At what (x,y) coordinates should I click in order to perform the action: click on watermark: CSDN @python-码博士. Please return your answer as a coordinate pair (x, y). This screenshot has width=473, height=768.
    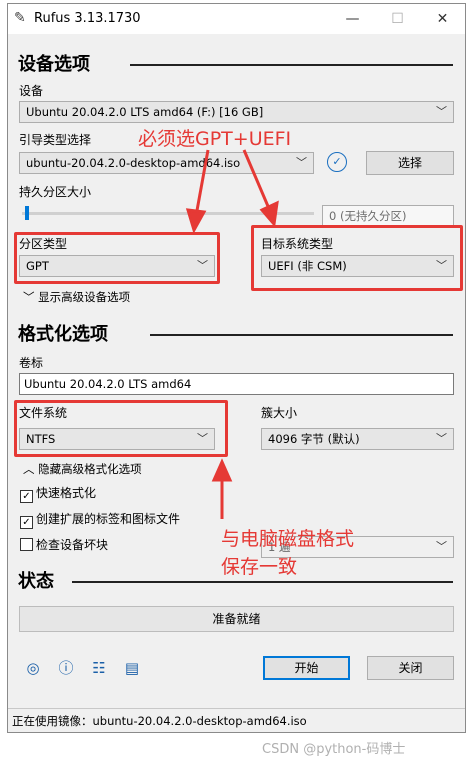
    Looking at the image, I should click on (334, 749).